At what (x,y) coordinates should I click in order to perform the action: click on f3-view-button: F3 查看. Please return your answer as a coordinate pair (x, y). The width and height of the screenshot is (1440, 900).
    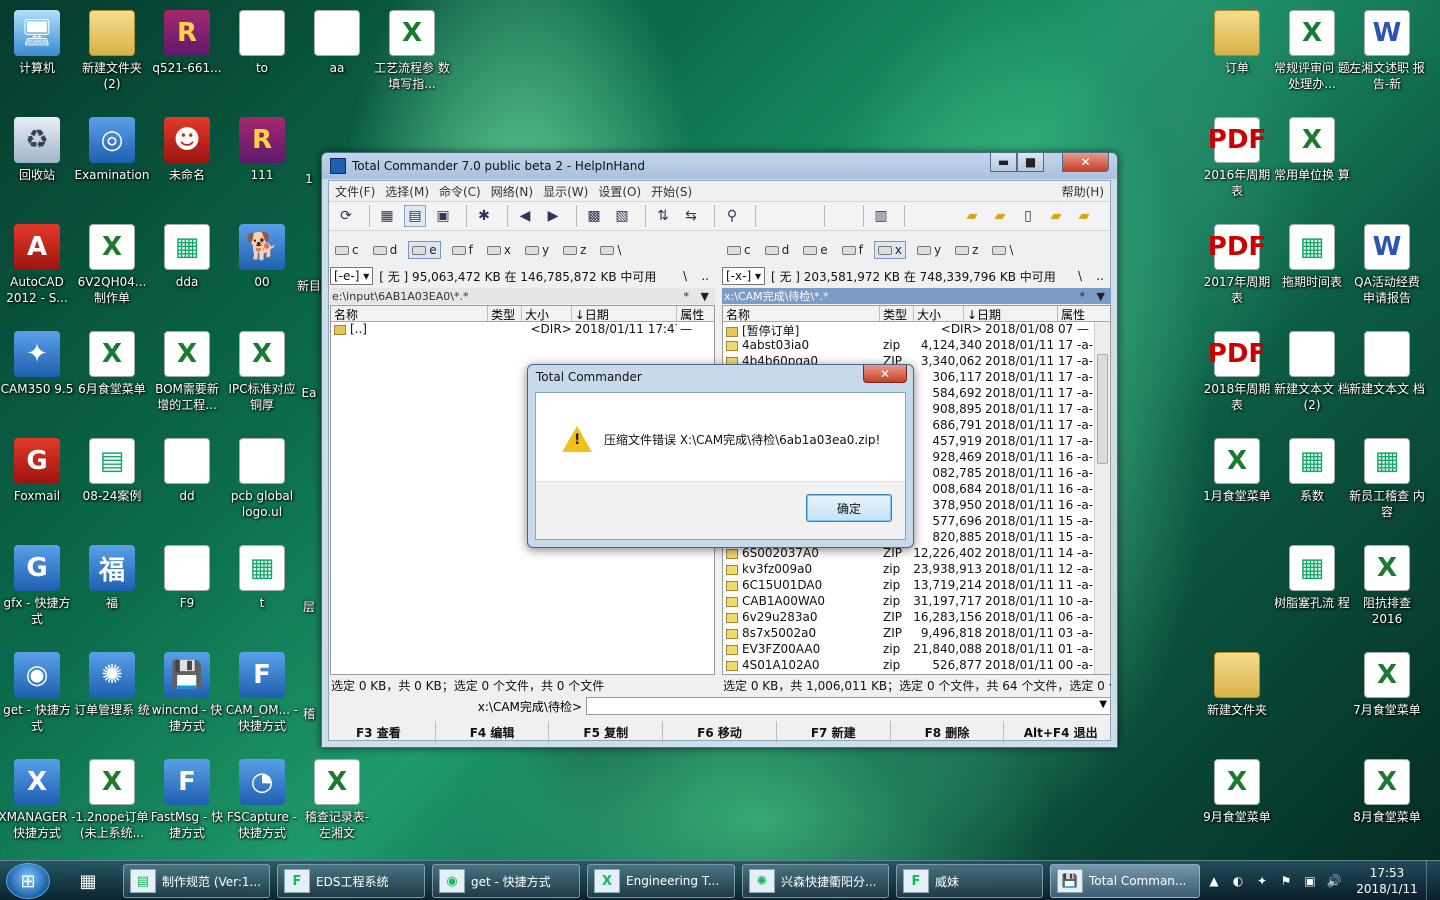
    Looking at the image, I should click on (379, 732).